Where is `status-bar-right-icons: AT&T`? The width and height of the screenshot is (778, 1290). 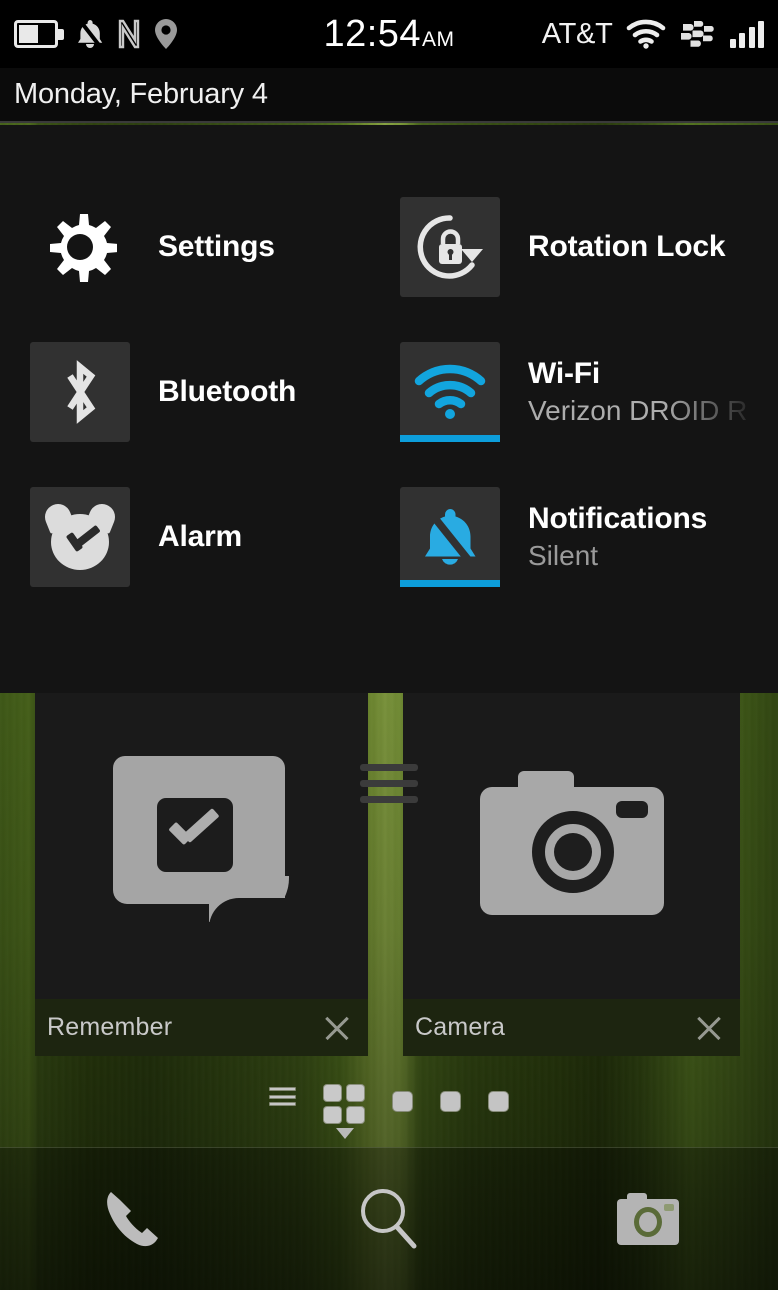
status-bar-right-icons: AT&T is located at coordinates (653, 34).